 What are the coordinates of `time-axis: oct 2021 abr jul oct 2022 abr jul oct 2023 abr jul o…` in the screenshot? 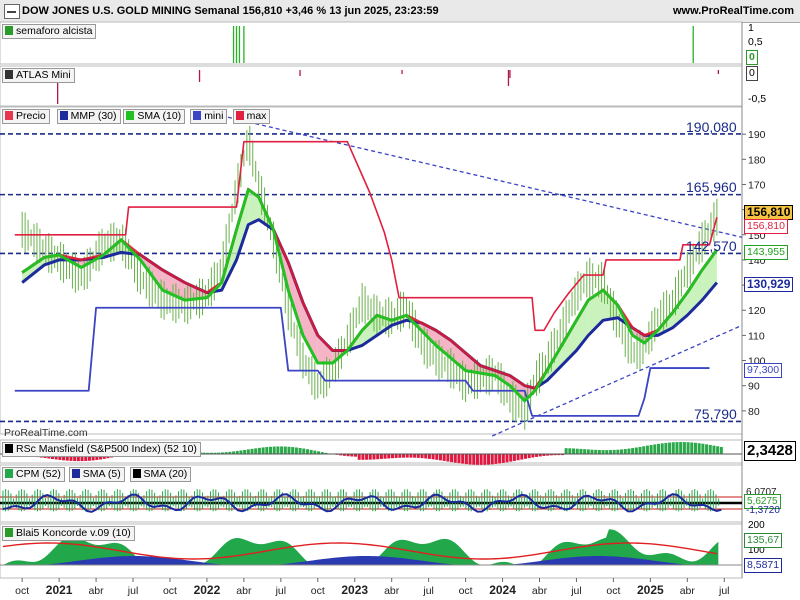 It's located at (372, 587).